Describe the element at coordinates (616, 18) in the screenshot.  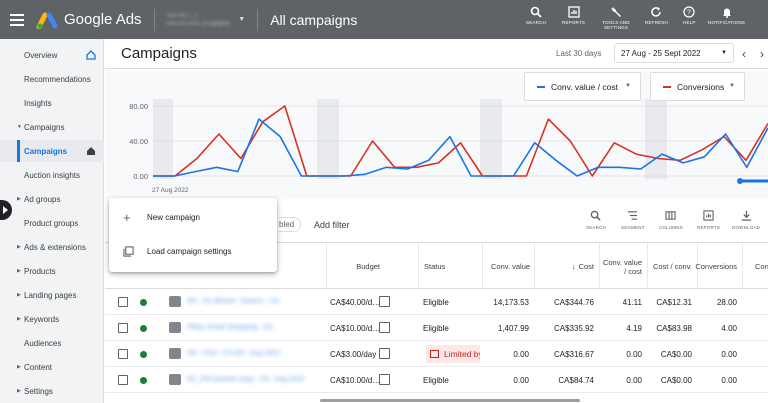
I see `tools-settings-button: TOOLS AND SETTINGS` at that location.